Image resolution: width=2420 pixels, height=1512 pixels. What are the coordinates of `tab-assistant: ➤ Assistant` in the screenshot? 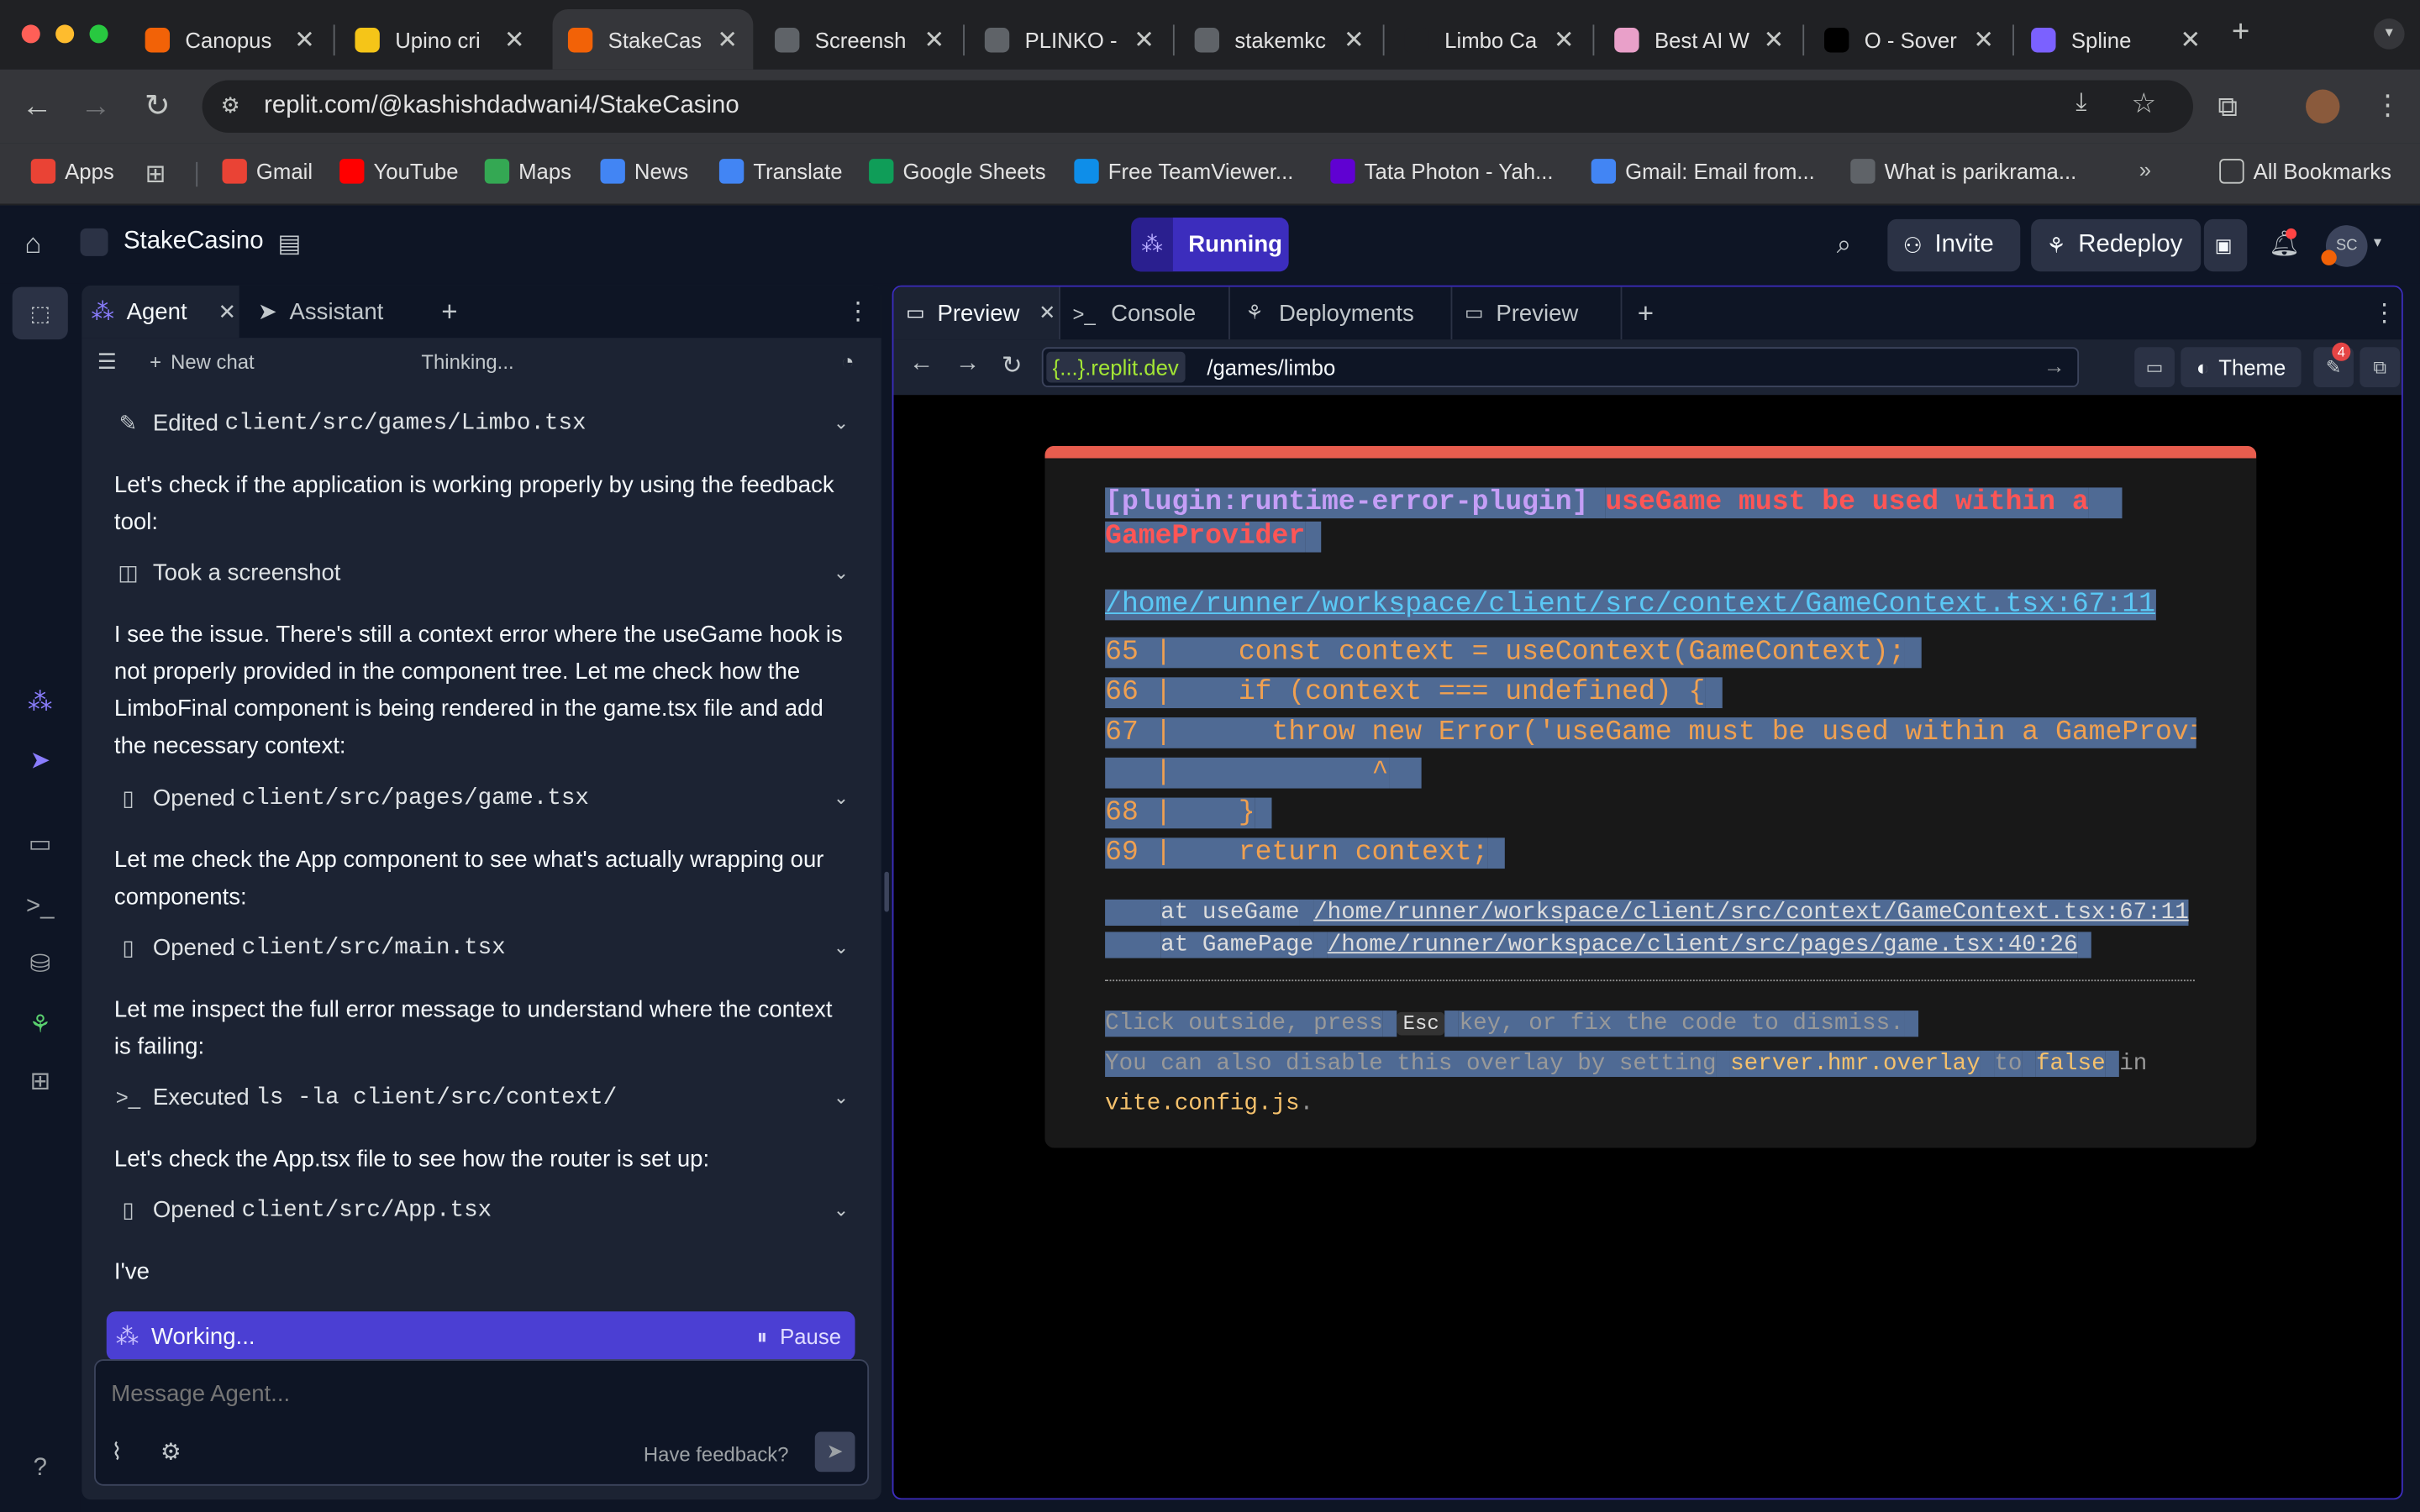 It's located at (336, 312).